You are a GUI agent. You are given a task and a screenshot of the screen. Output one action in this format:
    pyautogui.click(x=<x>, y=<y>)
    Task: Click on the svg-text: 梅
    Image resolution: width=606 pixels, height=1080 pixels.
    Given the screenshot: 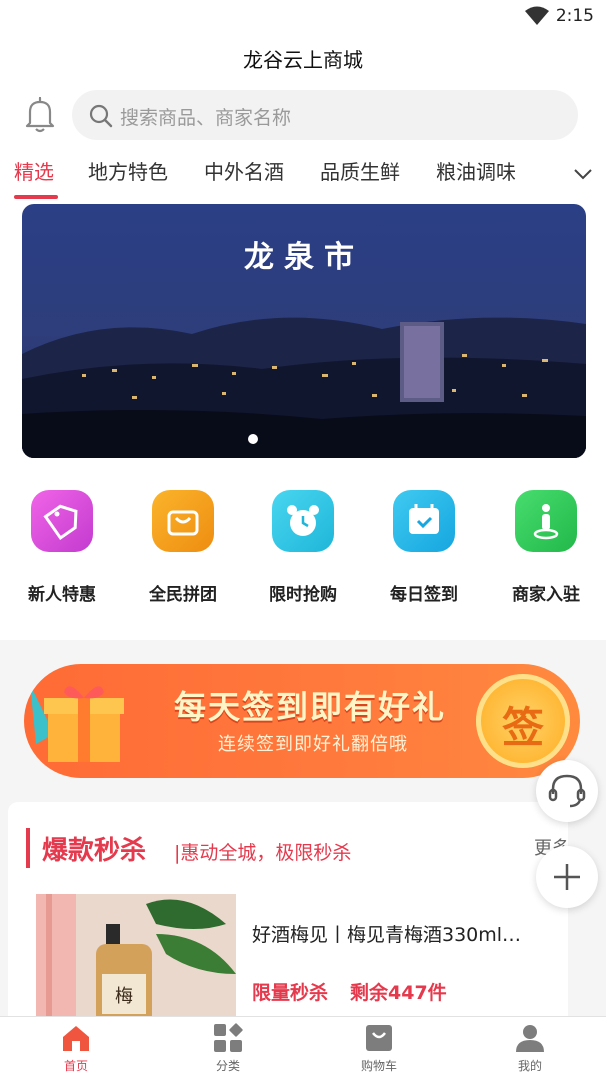 What is the action you would take?
    pyautogui.click(x=124, y=996)
    